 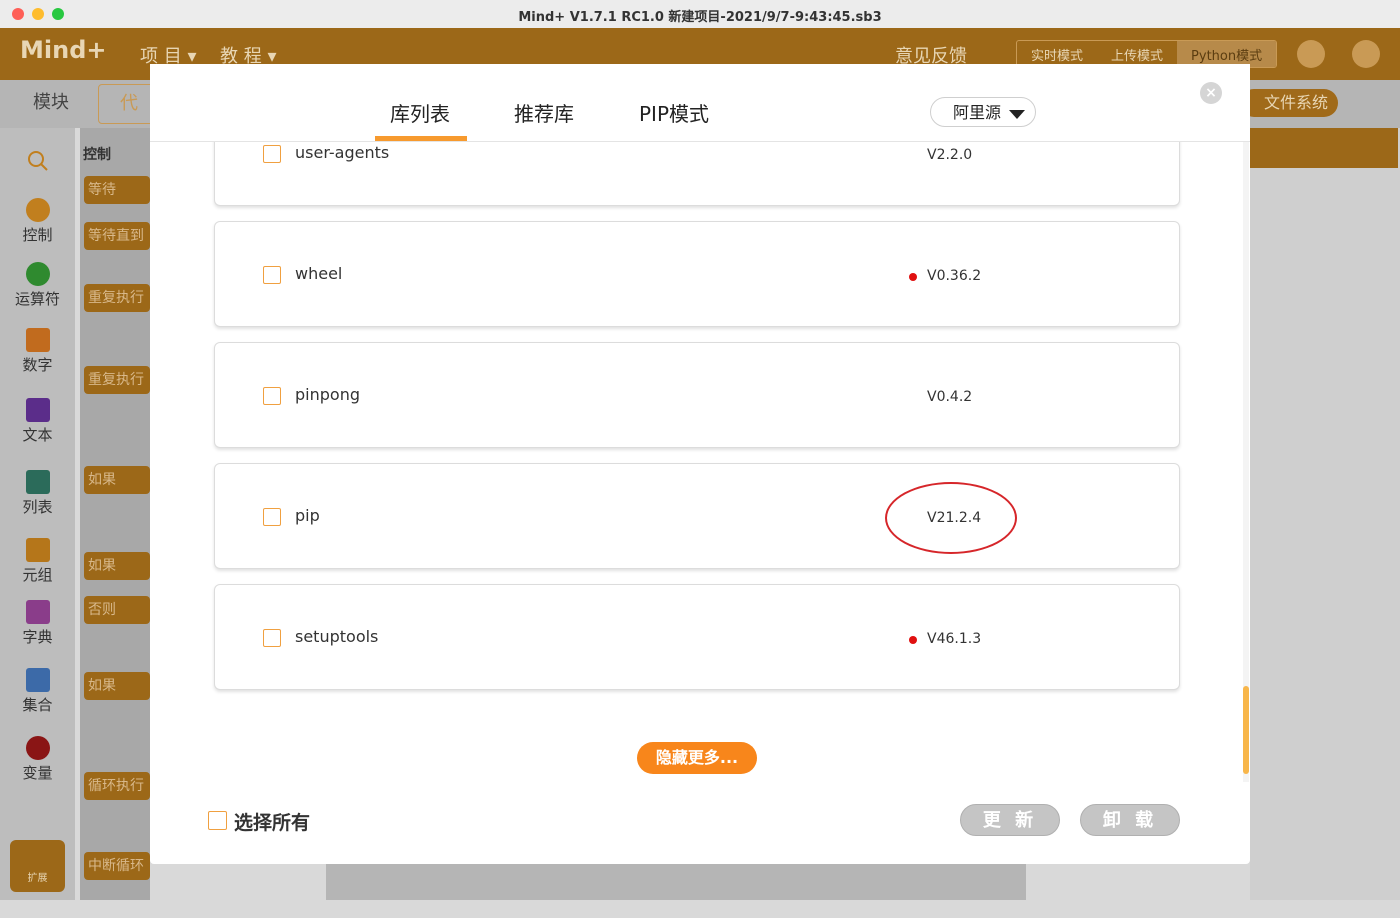 What do you see at coordinates (37, 235) in the screenshot?
I see `category-label: 控制` at bounding box center [37, 235].